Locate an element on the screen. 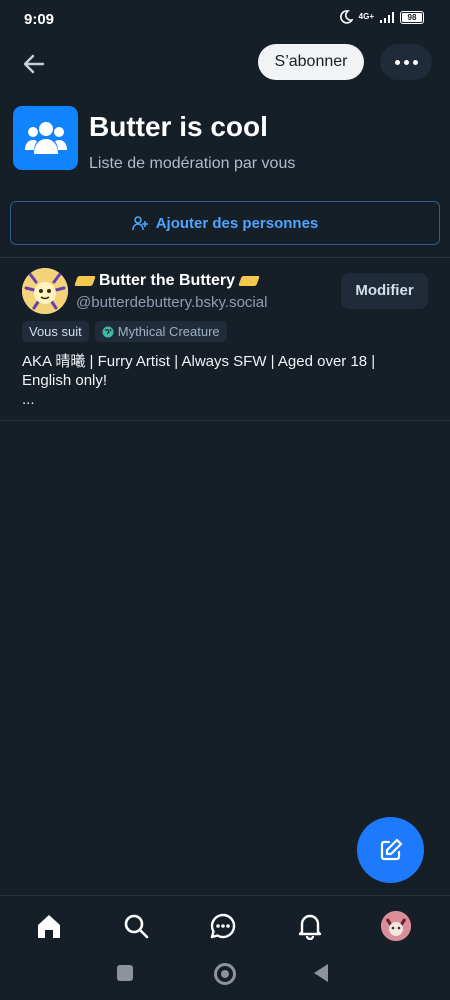  add-people-button: Ajouter des personnes is located at coordinates (225, 223).